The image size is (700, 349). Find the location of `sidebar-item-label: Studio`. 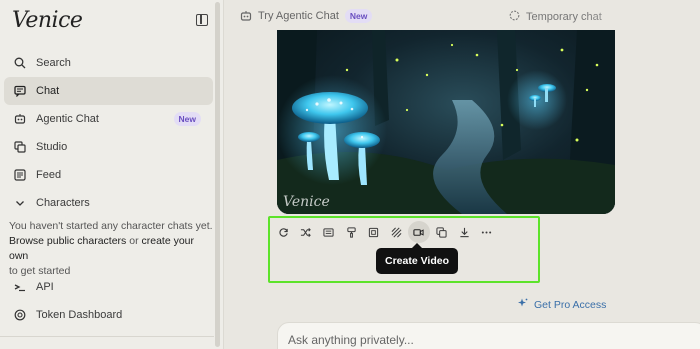

sidebar-item-label: Studio is located at coordinates (52, 147).